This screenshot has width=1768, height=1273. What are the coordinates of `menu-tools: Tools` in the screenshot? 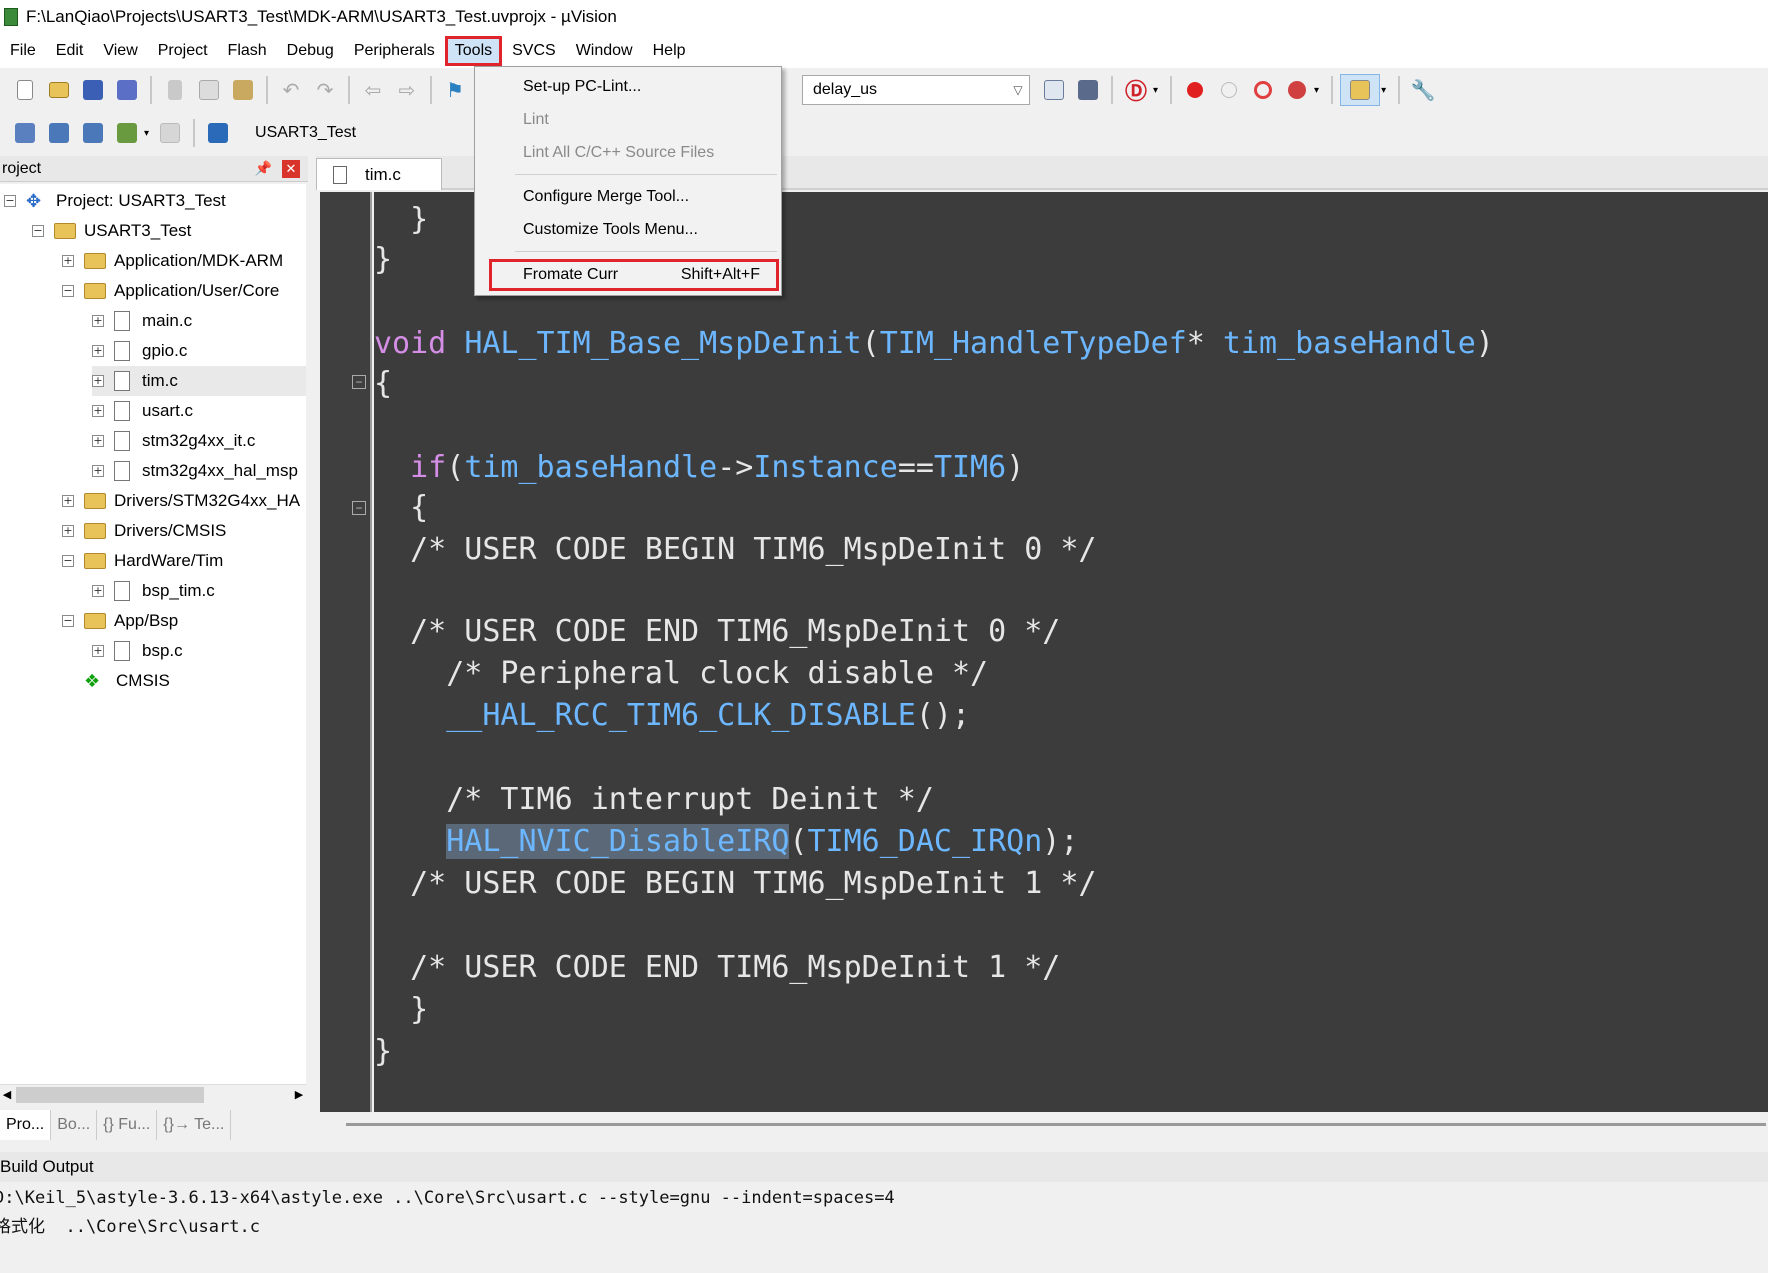 It's located at (473, 51).